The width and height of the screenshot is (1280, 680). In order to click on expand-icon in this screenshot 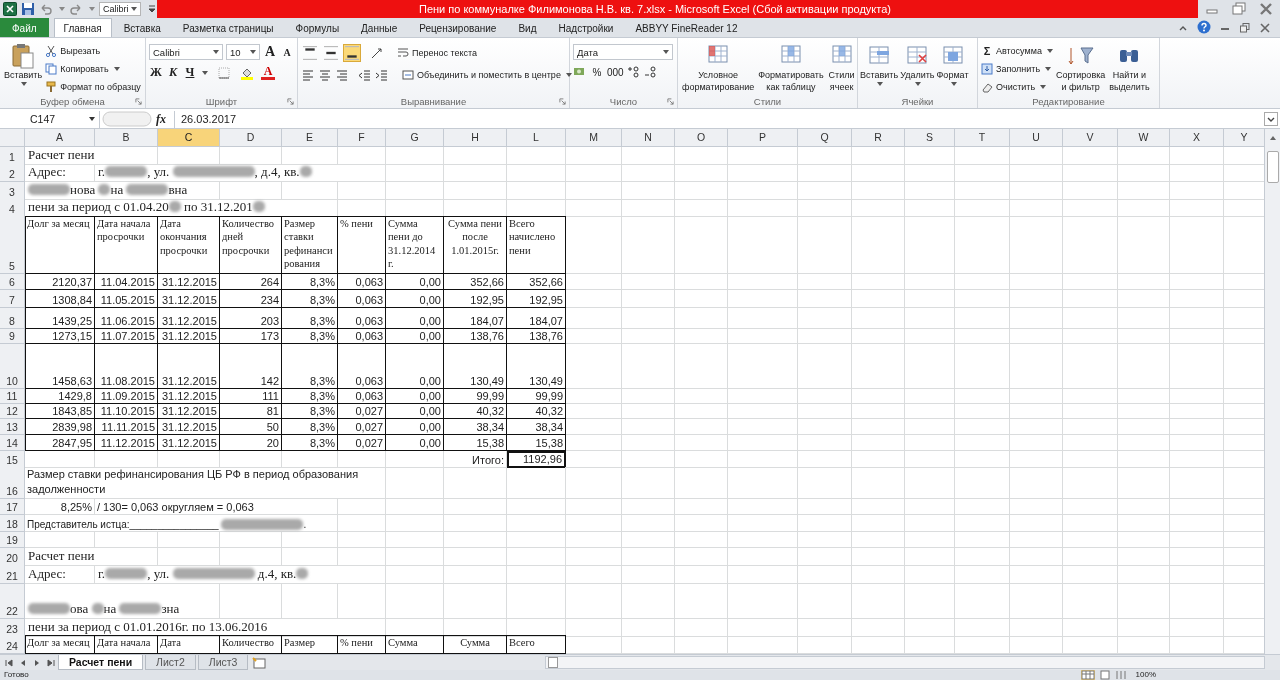, I will do `click(1271, 119)`.